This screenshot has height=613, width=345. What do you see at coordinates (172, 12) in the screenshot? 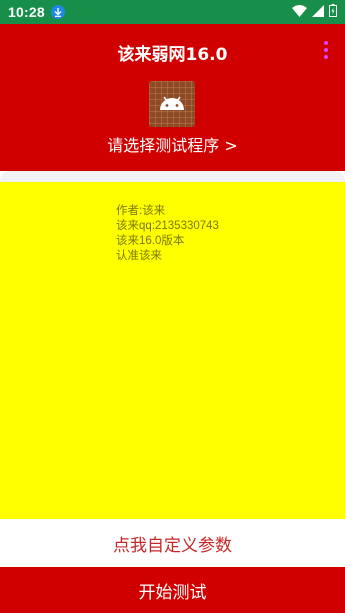
I see `status-bar: 10:28` at bounding box center [172, 12].